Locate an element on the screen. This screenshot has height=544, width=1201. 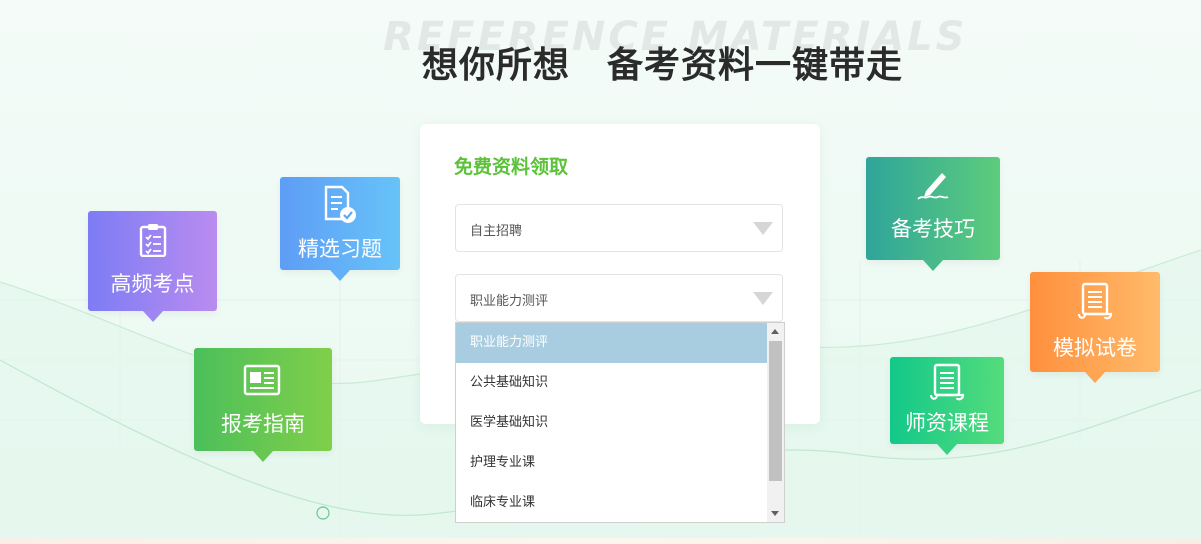
tag-high-frequency-points: 高频考点 is located at coordinates (152, 266).